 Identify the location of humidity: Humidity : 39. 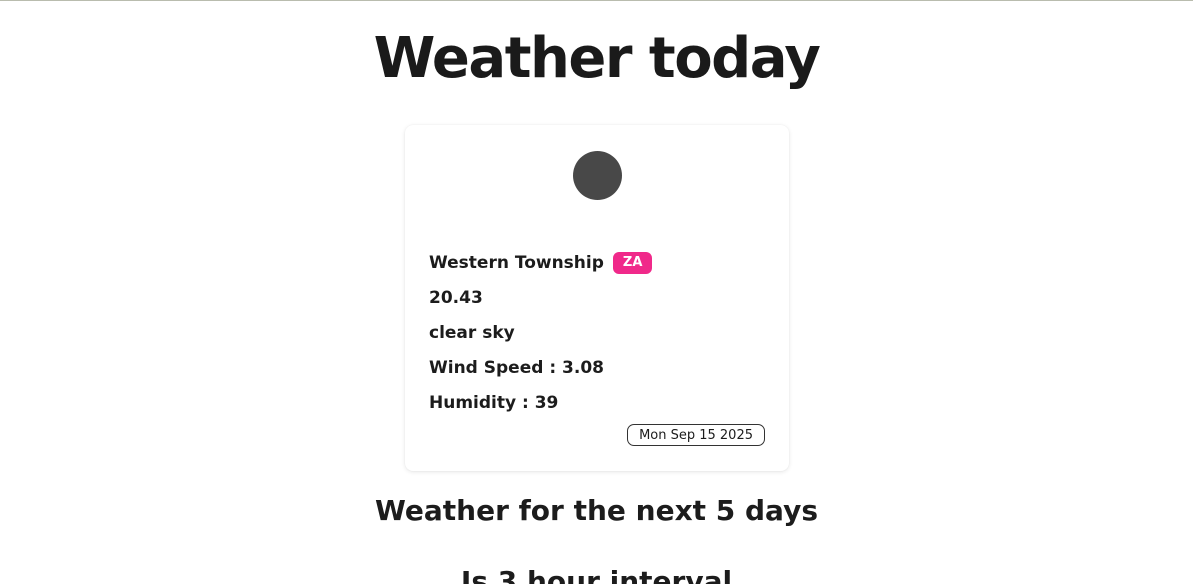
(494, 403).